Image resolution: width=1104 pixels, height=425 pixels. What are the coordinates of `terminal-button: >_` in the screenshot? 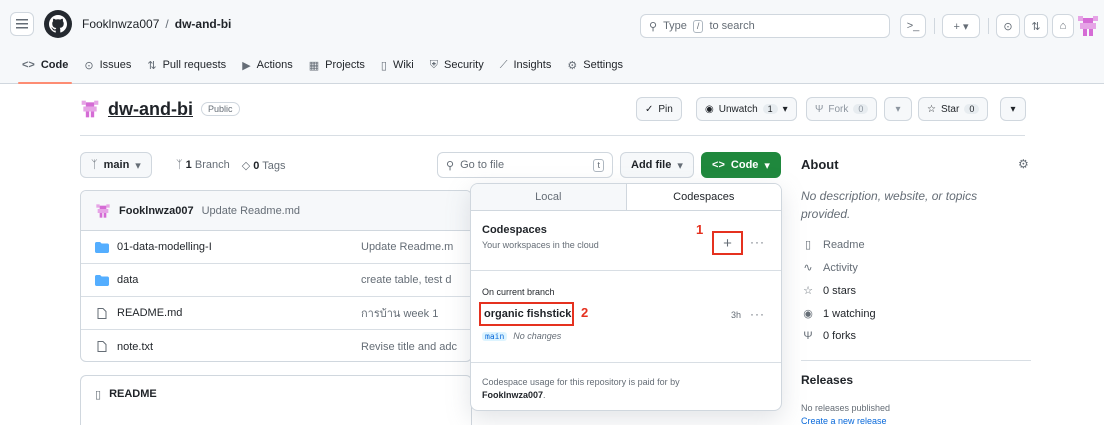 It's located at (913, 26).